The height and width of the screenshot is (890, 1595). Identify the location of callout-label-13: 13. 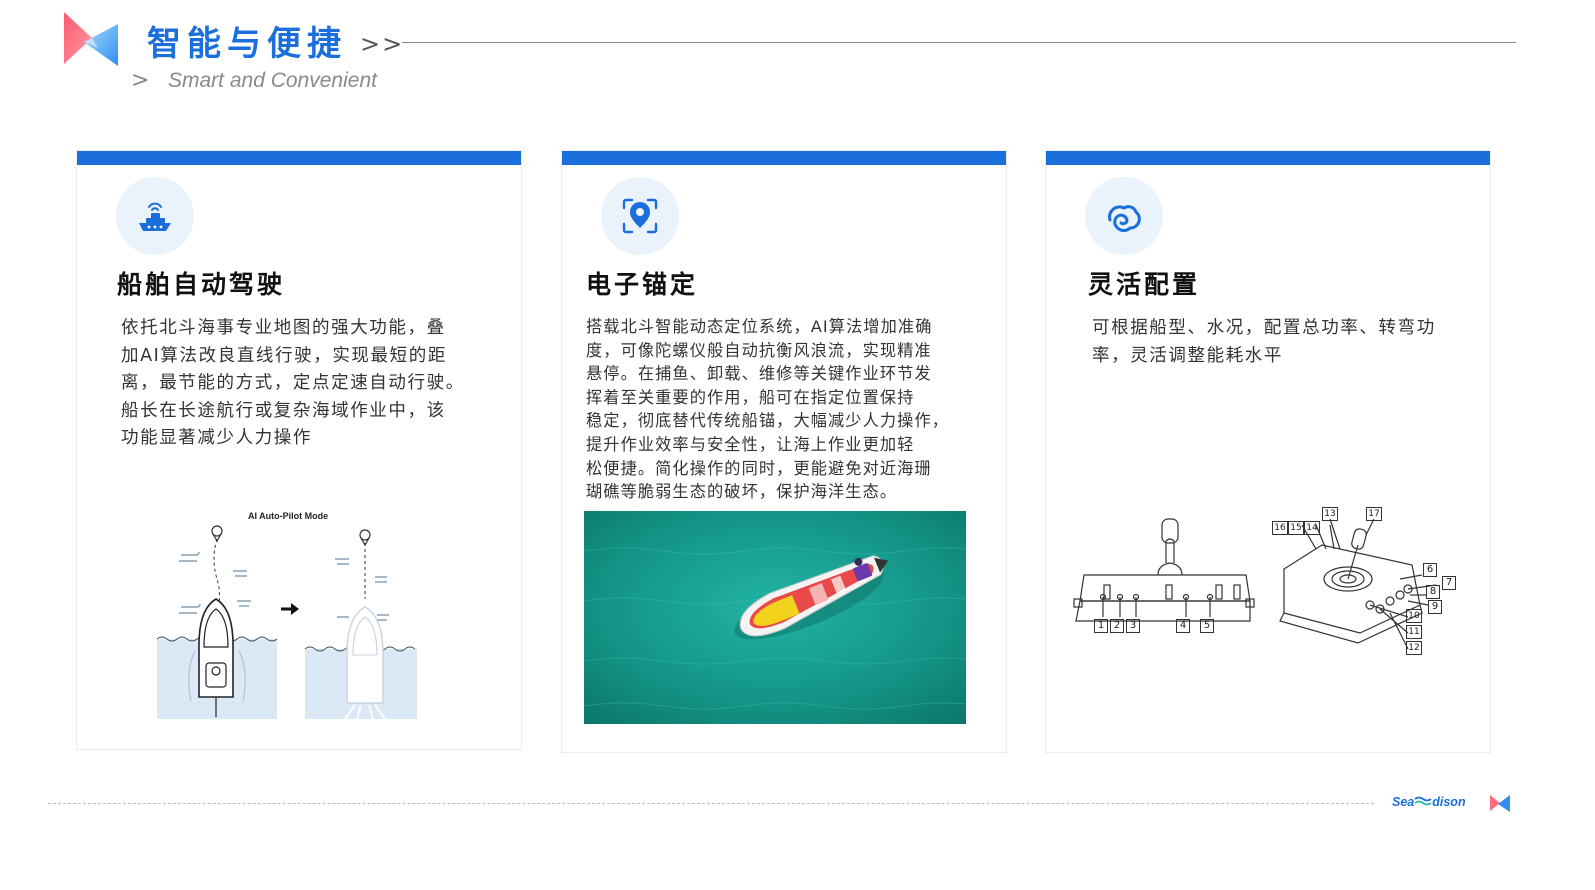
(1330, 514).